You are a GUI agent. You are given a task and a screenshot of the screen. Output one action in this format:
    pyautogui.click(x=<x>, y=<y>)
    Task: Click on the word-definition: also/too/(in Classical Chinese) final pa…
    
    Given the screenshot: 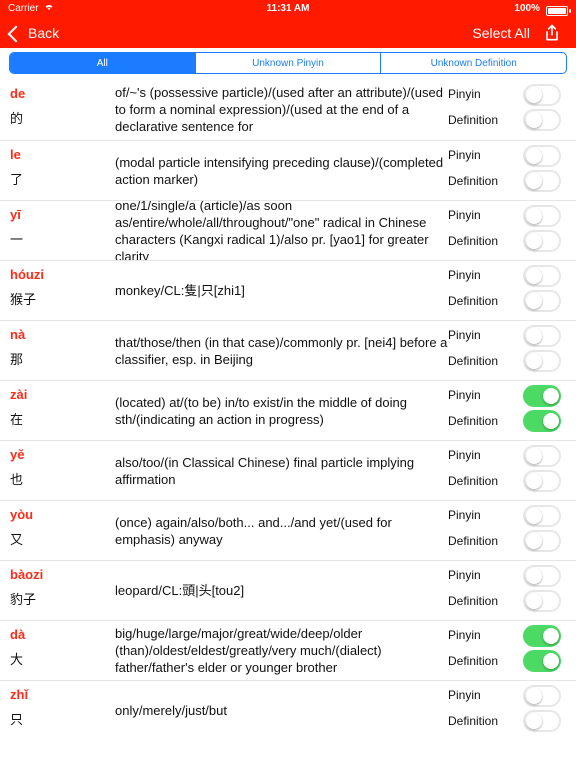 What is the action you would take?
    pyautogui.click(x=282, y=470)
    